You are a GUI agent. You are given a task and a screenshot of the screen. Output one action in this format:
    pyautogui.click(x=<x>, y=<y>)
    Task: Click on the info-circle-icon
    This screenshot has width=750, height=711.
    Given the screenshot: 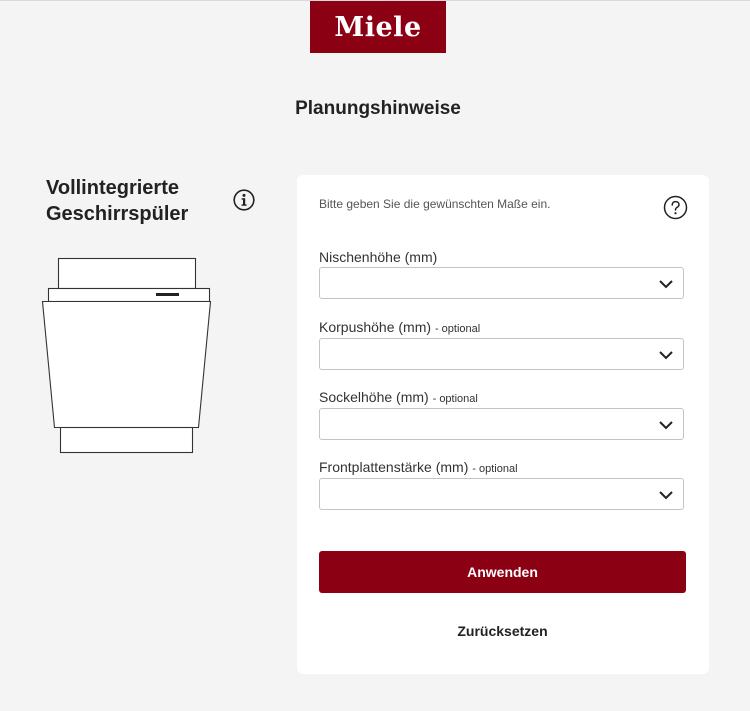 What is the action you would take?
    pyautogui.click(x=244, y=200)
    